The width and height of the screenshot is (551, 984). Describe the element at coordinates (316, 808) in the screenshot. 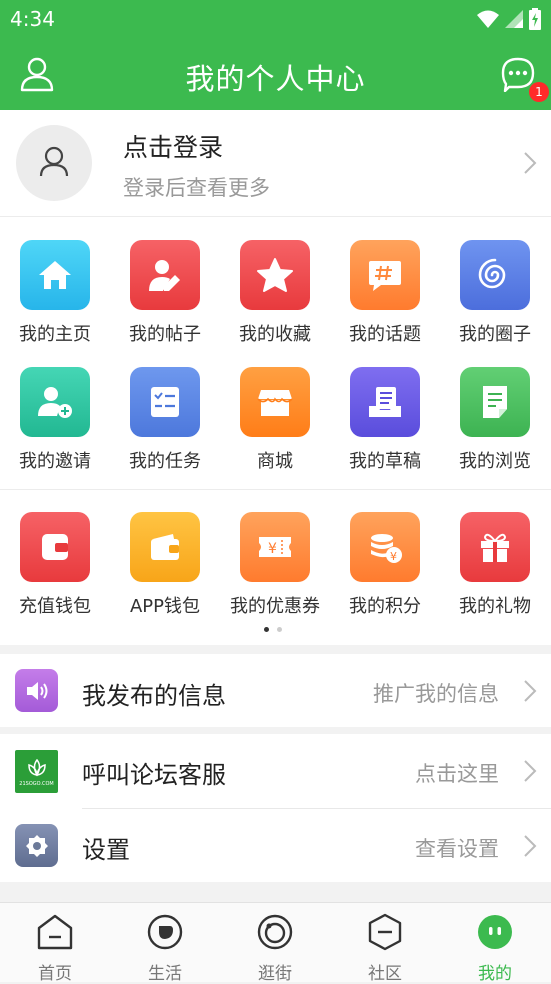

I see `row-divider` at that location.